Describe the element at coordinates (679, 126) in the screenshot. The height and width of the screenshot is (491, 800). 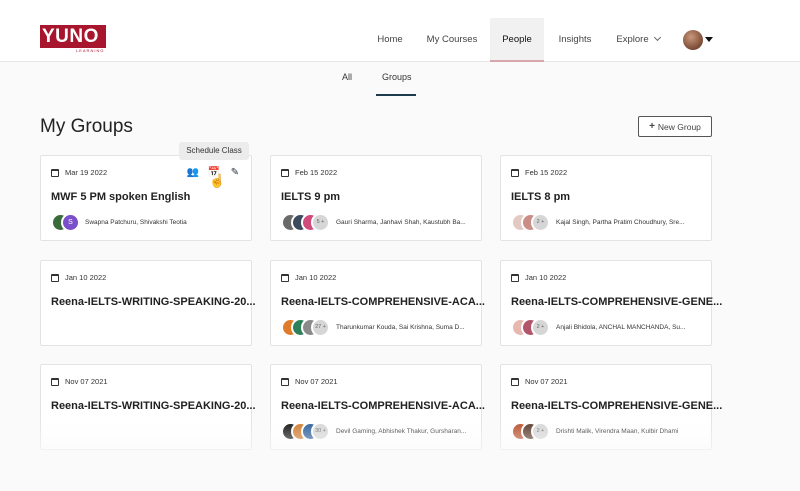
I see `new-group-label: New Group` at that location.